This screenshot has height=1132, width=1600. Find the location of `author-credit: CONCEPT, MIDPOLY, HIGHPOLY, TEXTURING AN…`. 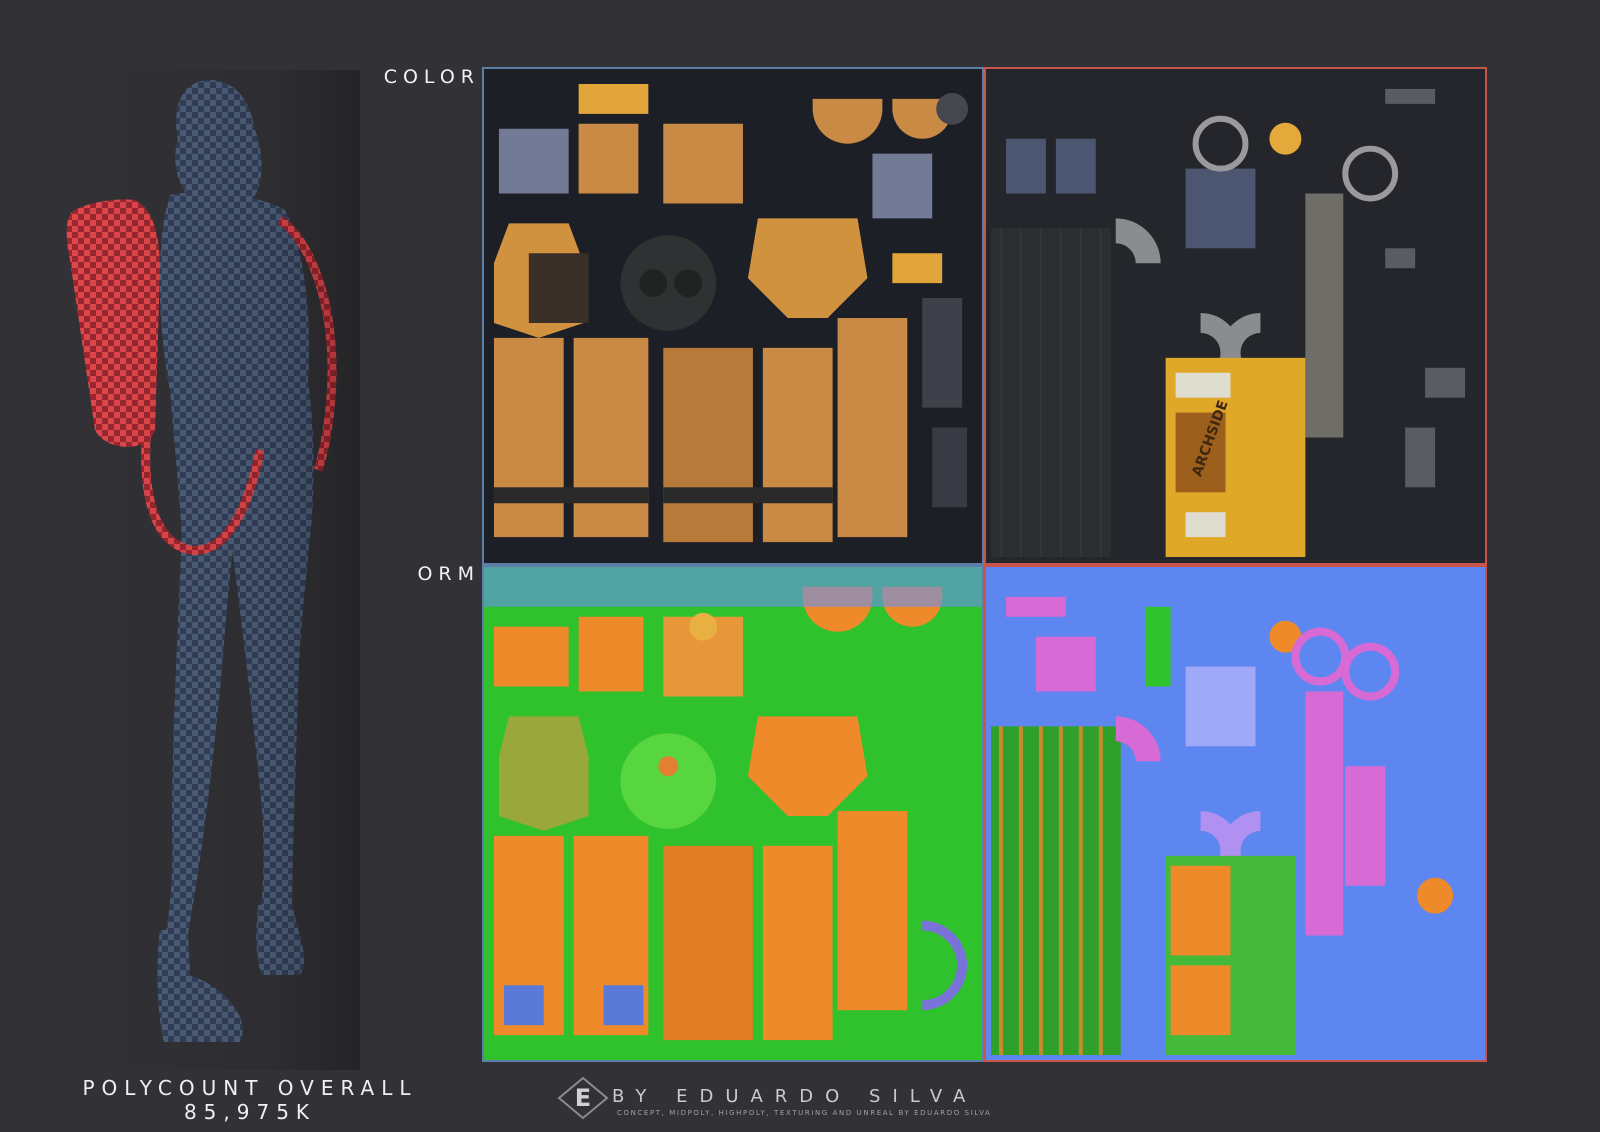

author-credit: CONCEPT, MIDPOLY, HIGHPOLY, TEXTURING AN… is located at coordinates (804, 1113).